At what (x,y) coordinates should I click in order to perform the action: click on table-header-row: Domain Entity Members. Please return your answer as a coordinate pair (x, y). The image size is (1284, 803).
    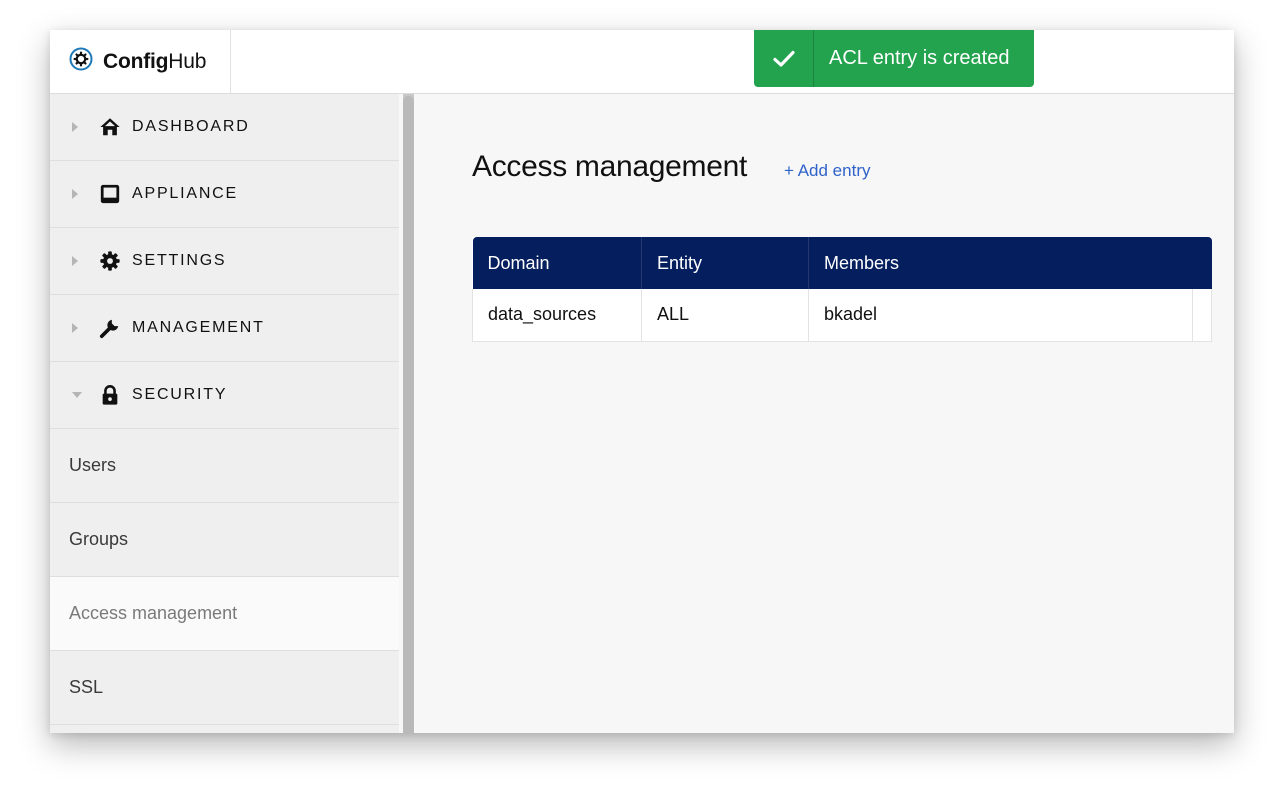
    Looking at the image, I should click on (842, 263).